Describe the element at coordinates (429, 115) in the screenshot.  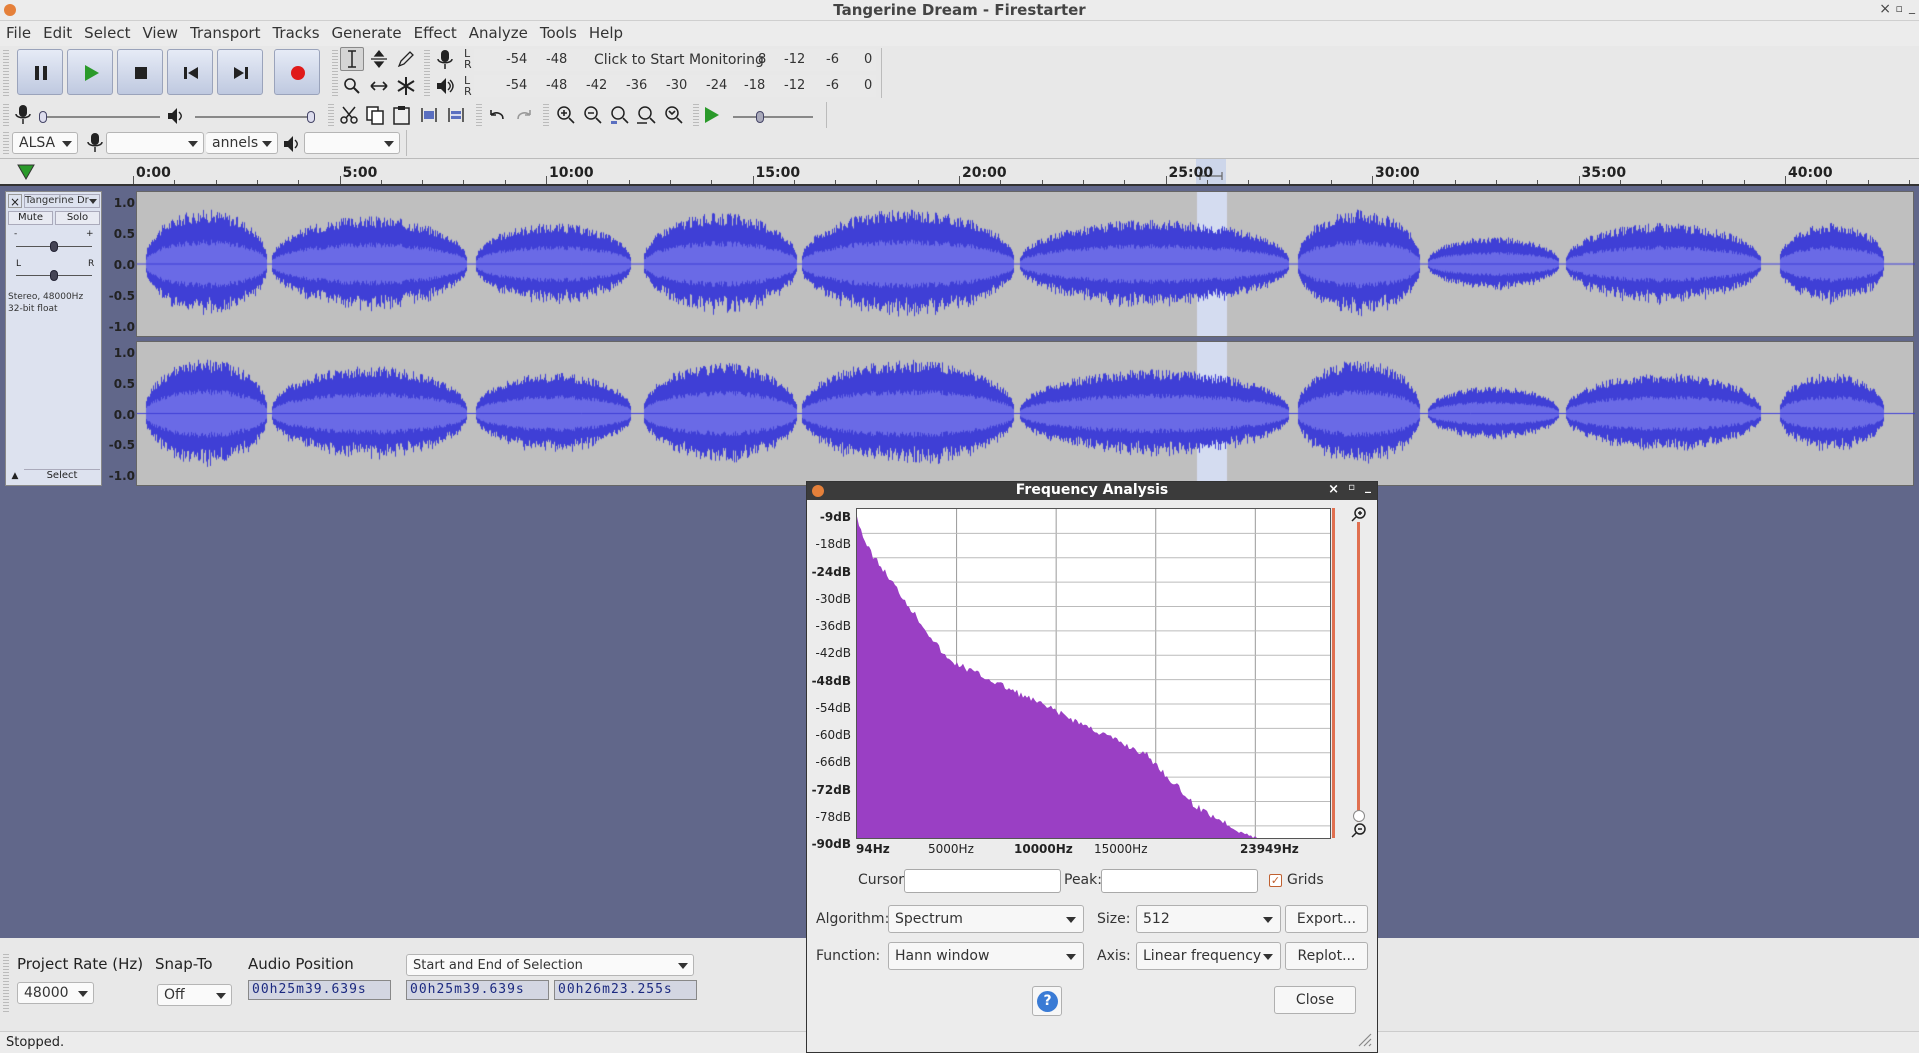
I see `trim-icon` at that location.